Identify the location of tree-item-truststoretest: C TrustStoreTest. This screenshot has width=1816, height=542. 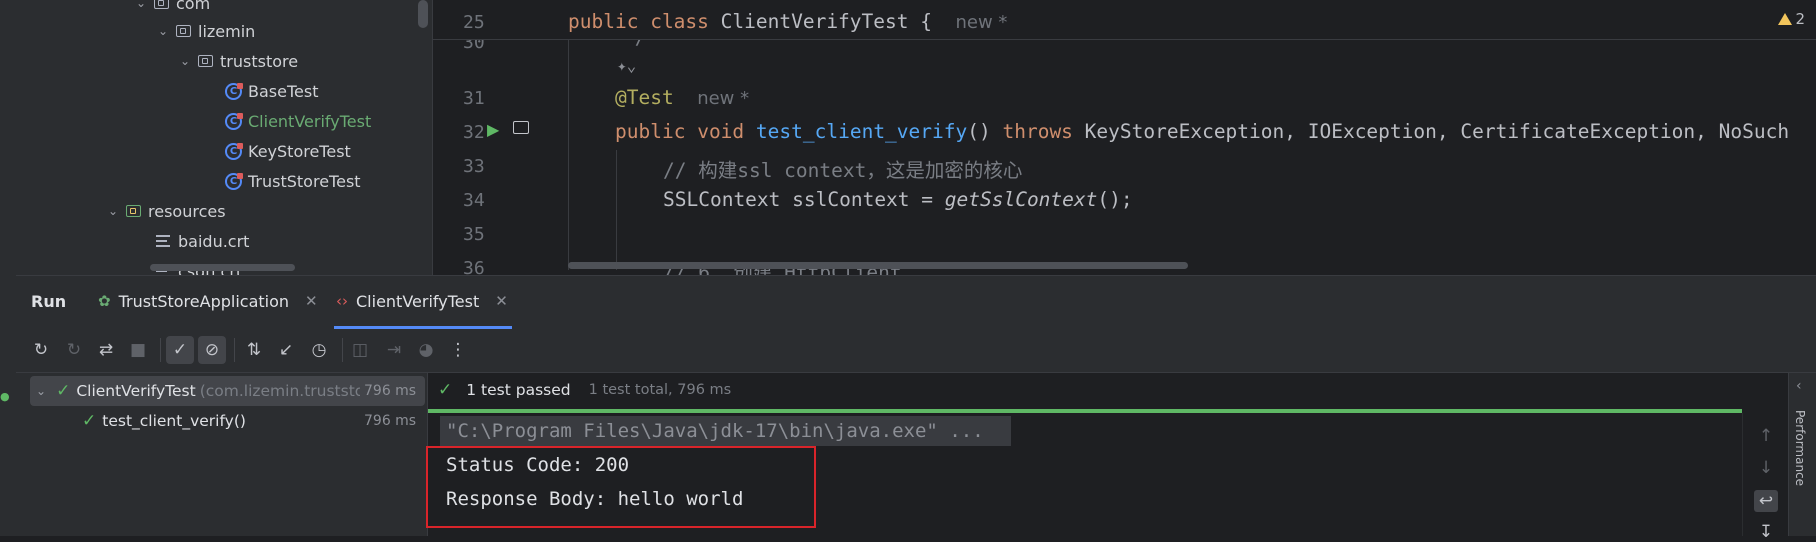
(293, 181).